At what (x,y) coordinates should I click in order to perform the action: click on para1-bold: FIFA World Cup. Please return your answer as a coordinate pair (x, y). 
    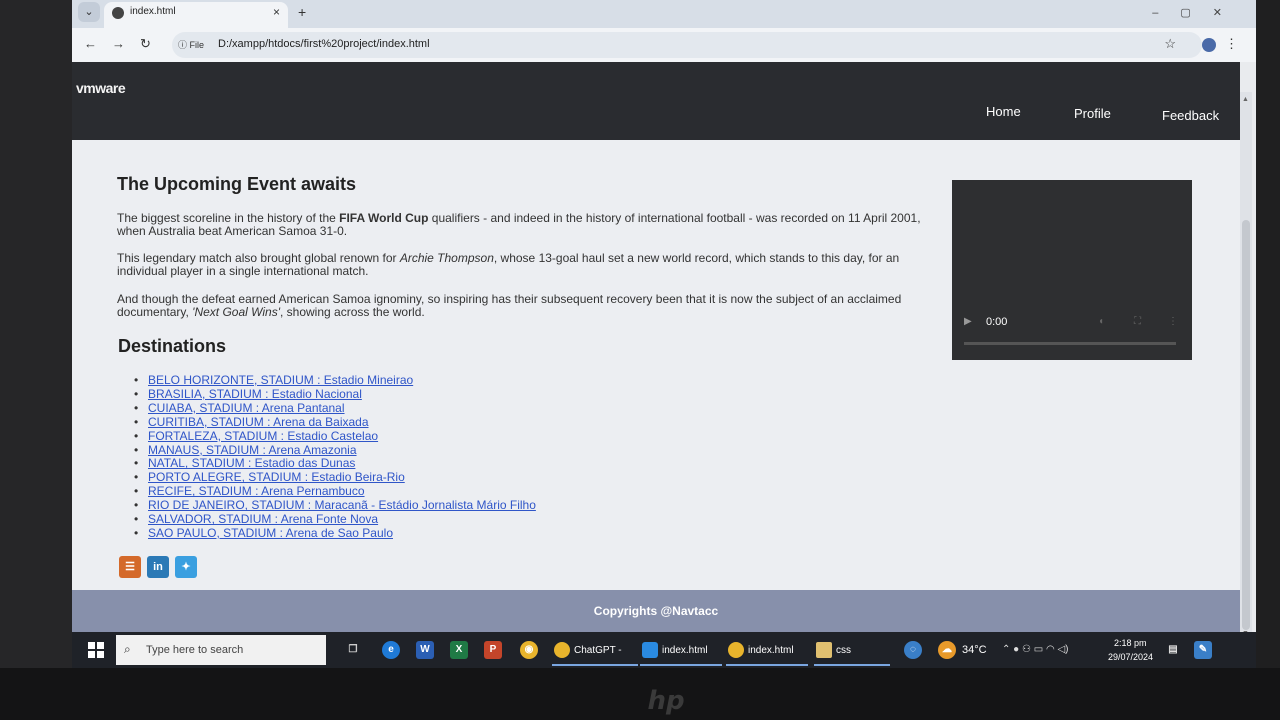
    Looking at the image, I should click on (384, 218).